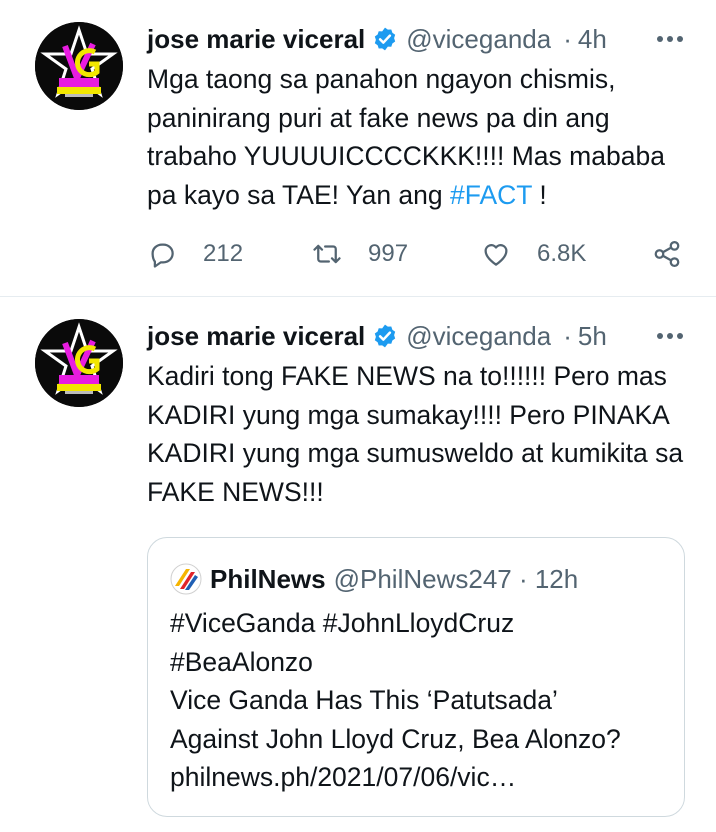 The height and width of the screenshot is (832, 716). I want to click on like-count: 6.8K, so click(562, 253).